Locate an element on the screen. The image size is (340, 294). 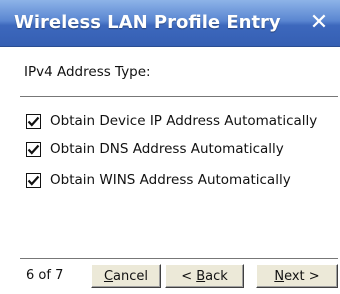
cancel-rest: ancel is located at coordinates (131, 276).